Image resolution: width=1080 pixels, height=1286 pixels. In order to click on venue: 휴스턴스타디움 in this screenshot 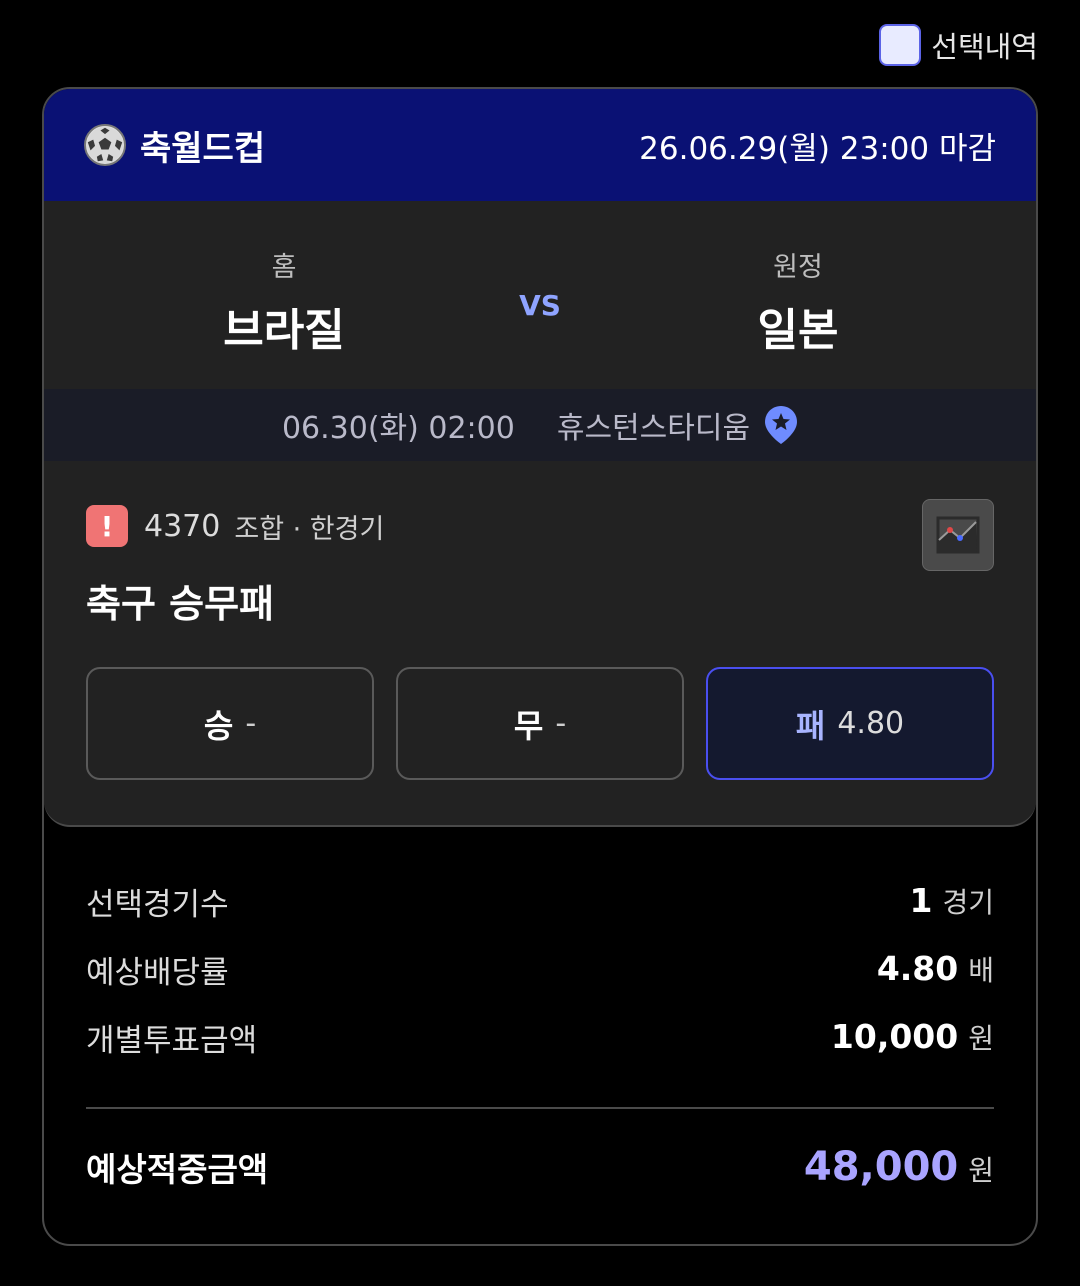, I will do `click(677, 425)`.